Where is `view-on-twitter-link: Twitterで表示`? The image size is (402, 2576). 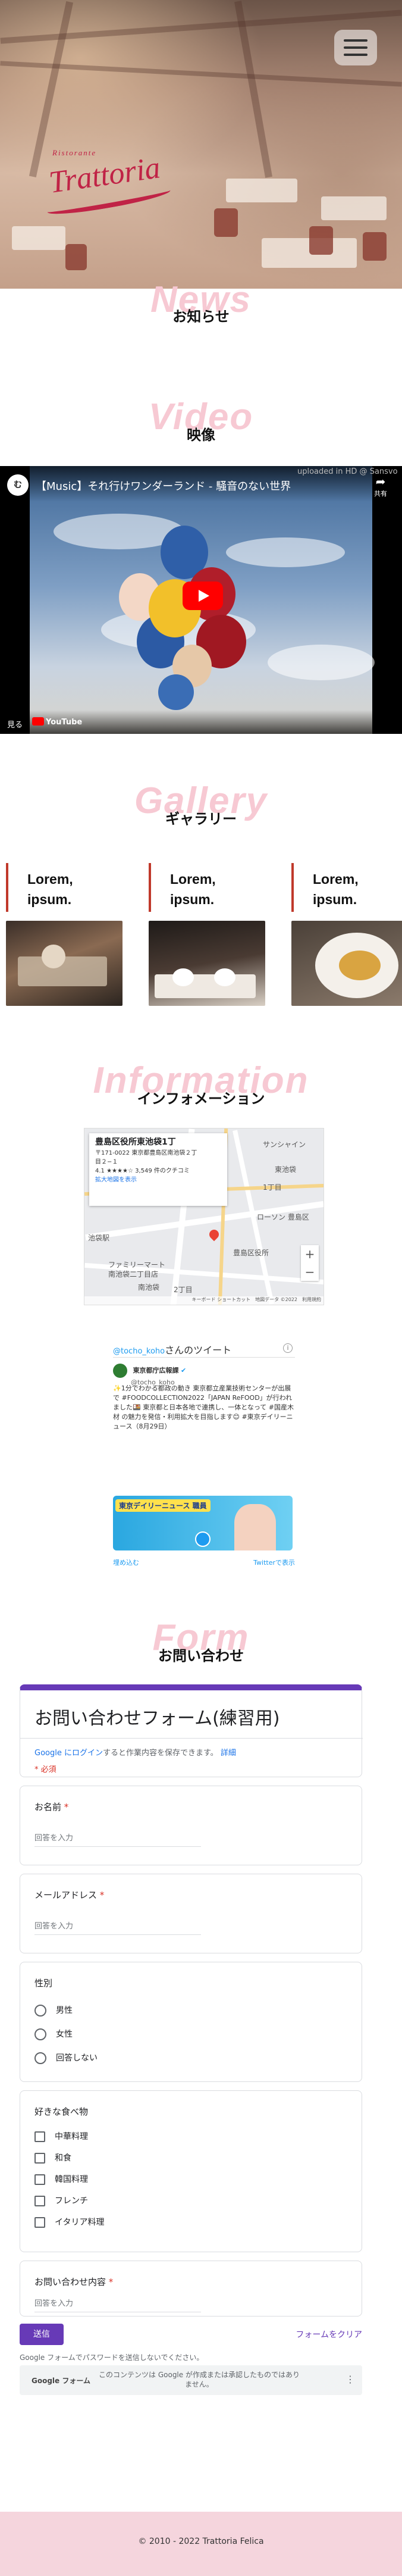
view-on-twitter-link: Twitterで表示 is located at coordinates (274, 1562).